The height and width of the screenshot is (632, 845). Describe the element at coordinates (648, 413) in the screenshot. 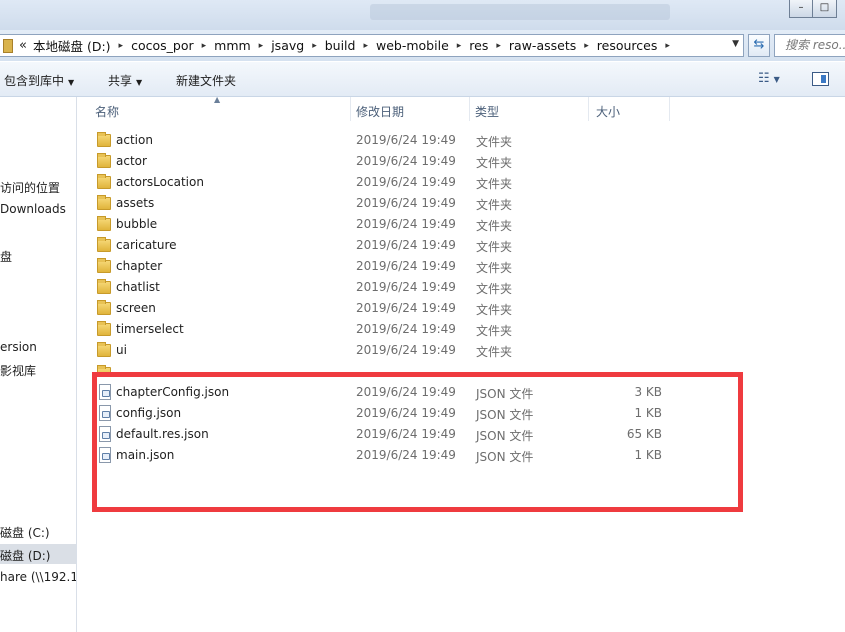

I see `cell-size: 1 KB` at that location.